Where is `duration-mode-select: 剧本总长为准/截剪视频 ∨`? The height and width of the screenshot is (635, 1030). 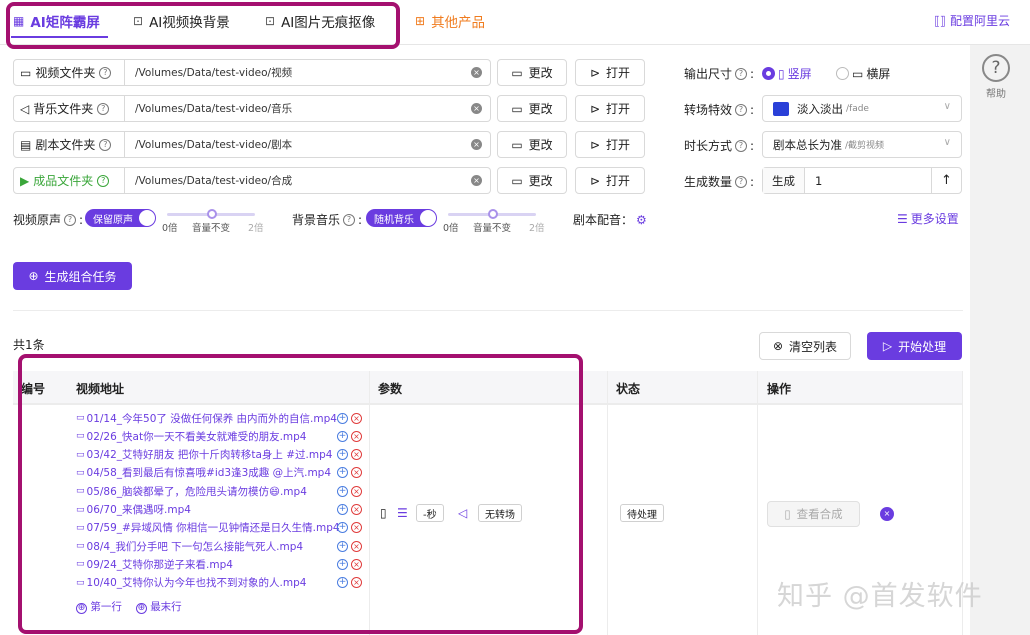 duration-mode-select: 剧本总长为准/截剪视频 ∨ is located at coordinates (862, 144).